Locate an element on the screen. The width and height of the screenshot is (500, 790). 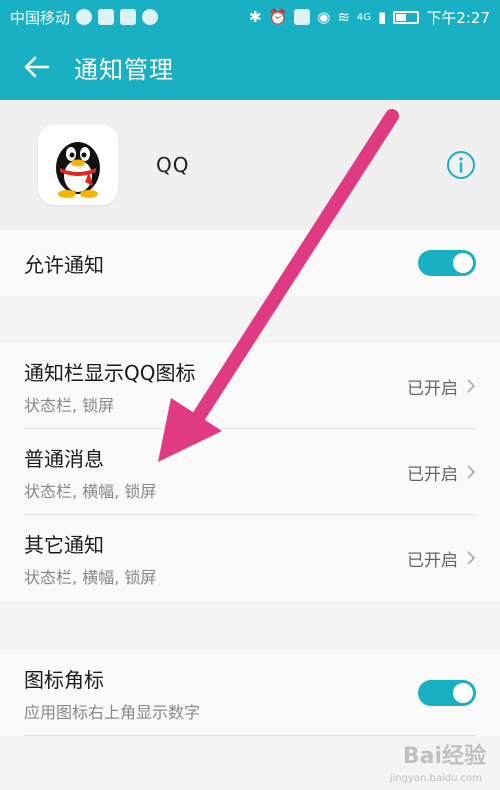
app-name: QQ is located at coordinates (173, 165).